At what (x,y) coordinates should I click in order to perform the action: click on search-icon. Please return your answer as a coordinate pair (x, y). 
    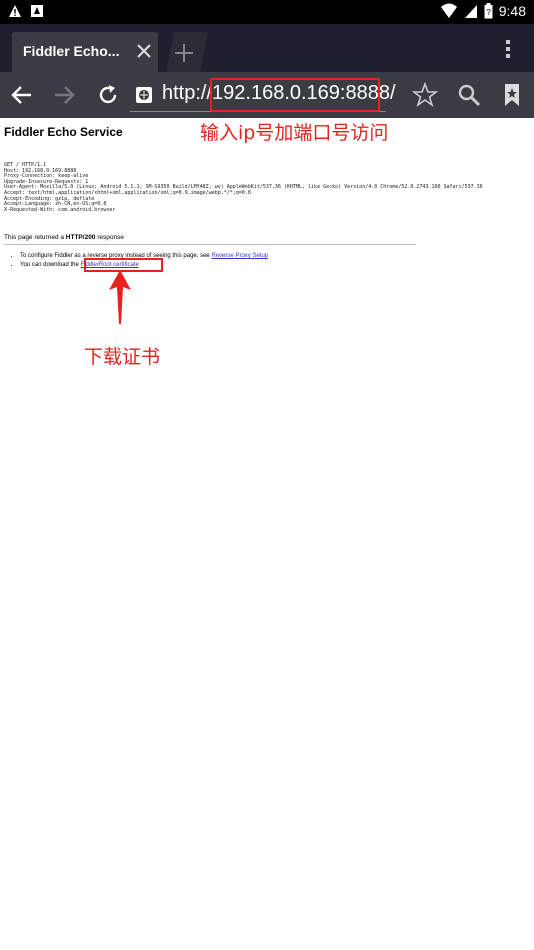
    Looking at the image, I should click on (469, 95).